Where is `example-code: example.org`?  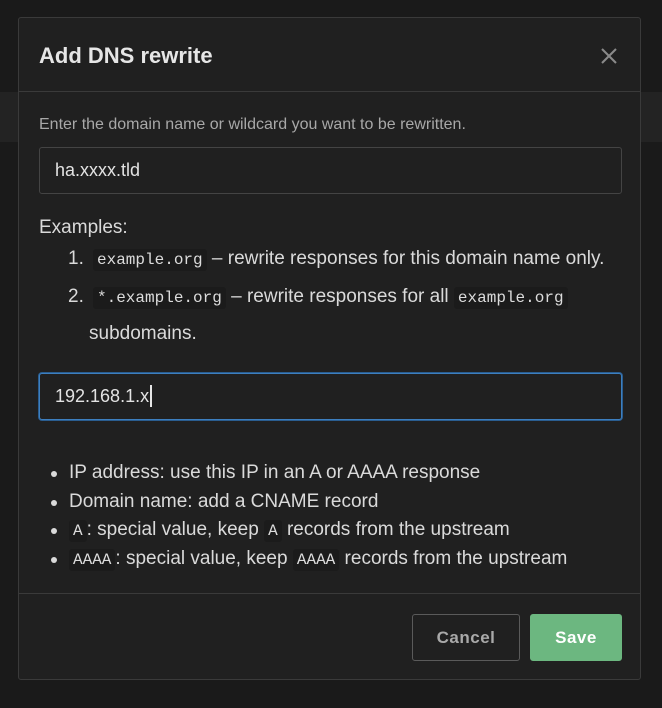
example-code: example.org is located at coordinates (150, 260).